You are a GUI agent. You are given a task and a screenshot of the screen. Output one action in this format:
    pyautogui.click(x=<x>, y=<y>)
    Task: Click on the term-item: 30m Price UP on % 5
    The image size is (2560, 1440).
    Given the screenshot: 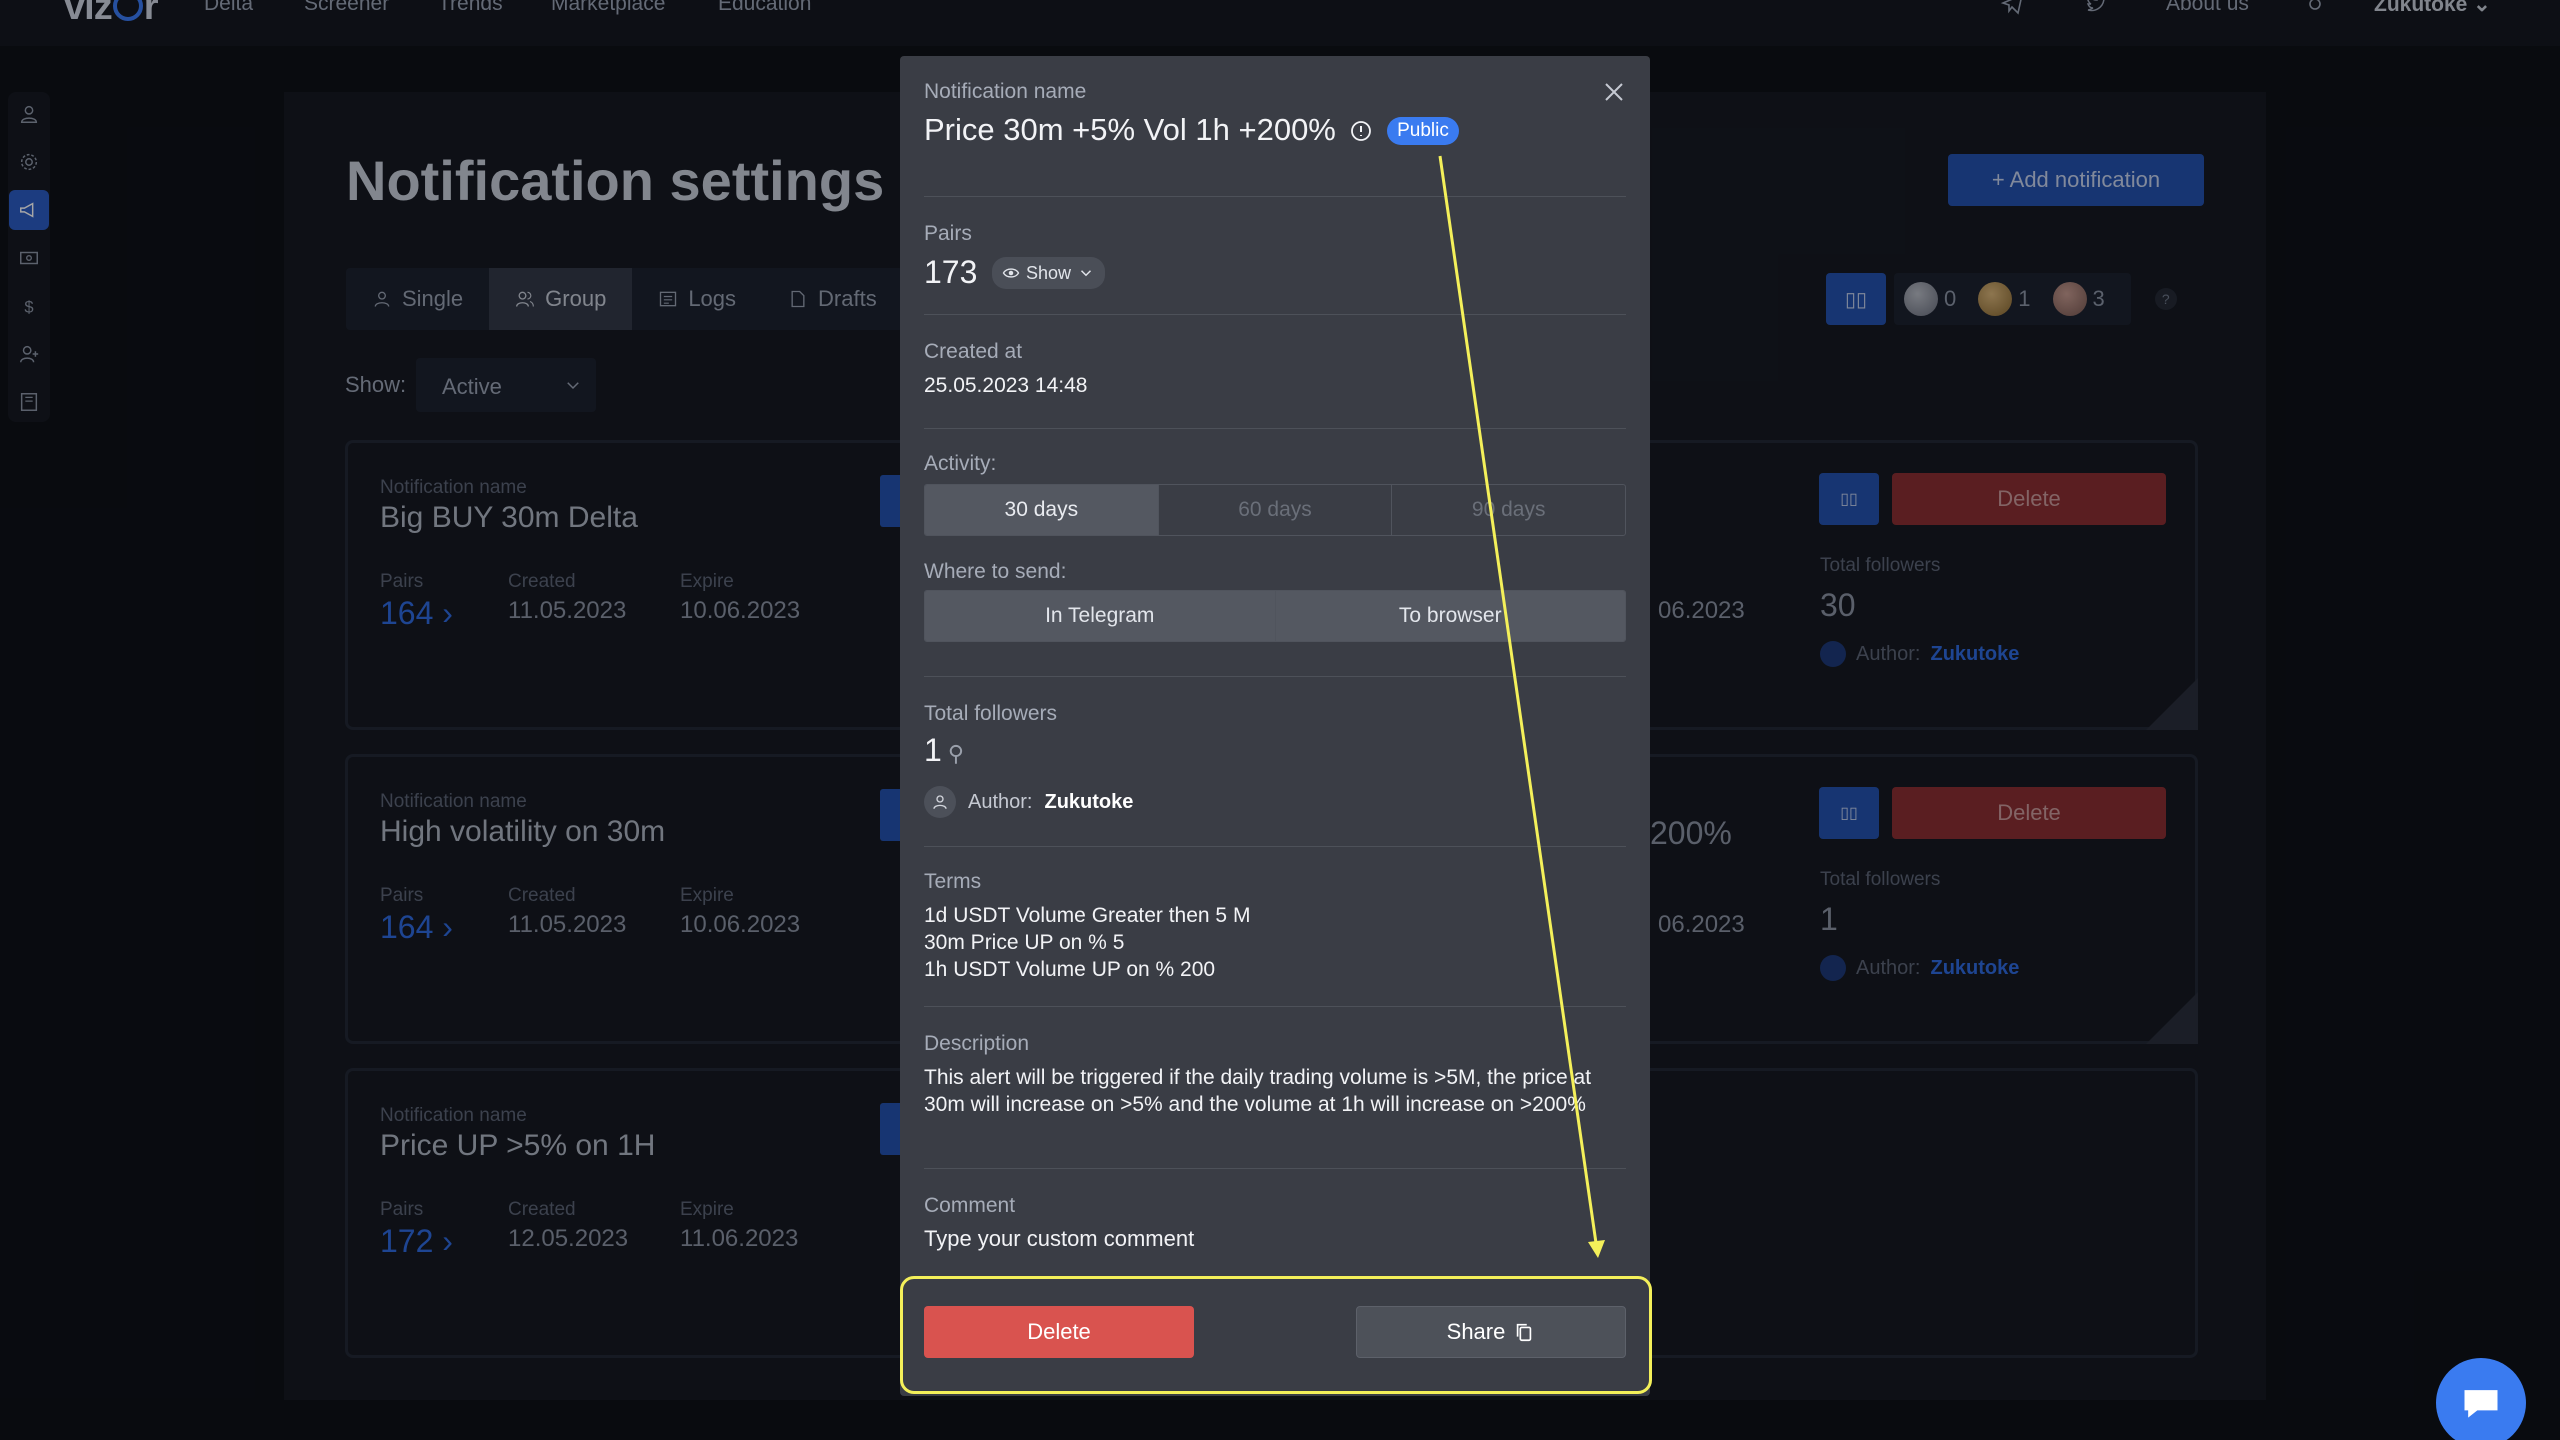 What is the action you would take?
    pyautogui.click(x=1024, y=942)
    